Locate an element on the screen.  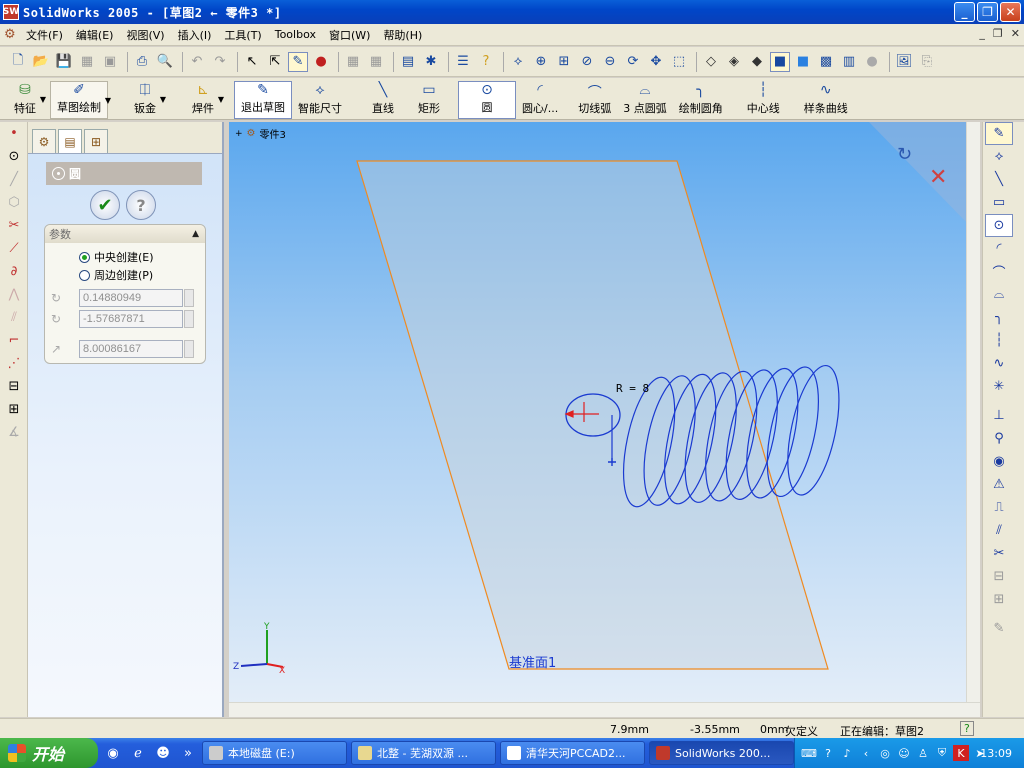
cmd-sheetmetal: ⎅ 钣金 ▼ is located at coordinates (147, 100).